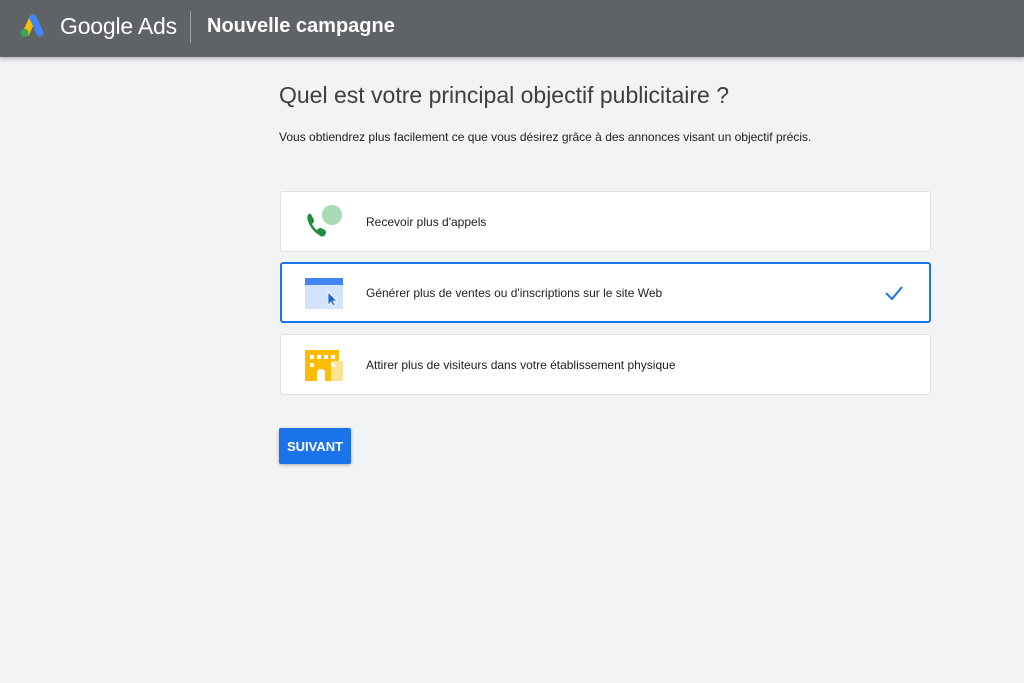 Image resolution: width=1024 pixels, height=683 pixels. Describe the element at coordinates (315, 446) in the screenshot. I see `next-button: SUIVANT` at that location.